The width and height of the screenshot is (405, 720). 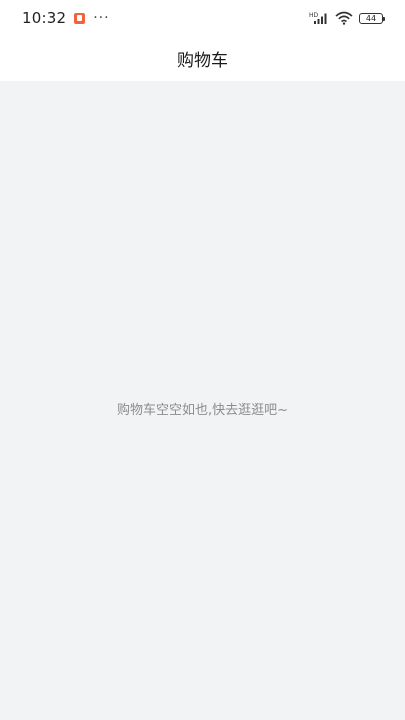 I want to click on page-header: 购物车, so click(x=202, y=58).